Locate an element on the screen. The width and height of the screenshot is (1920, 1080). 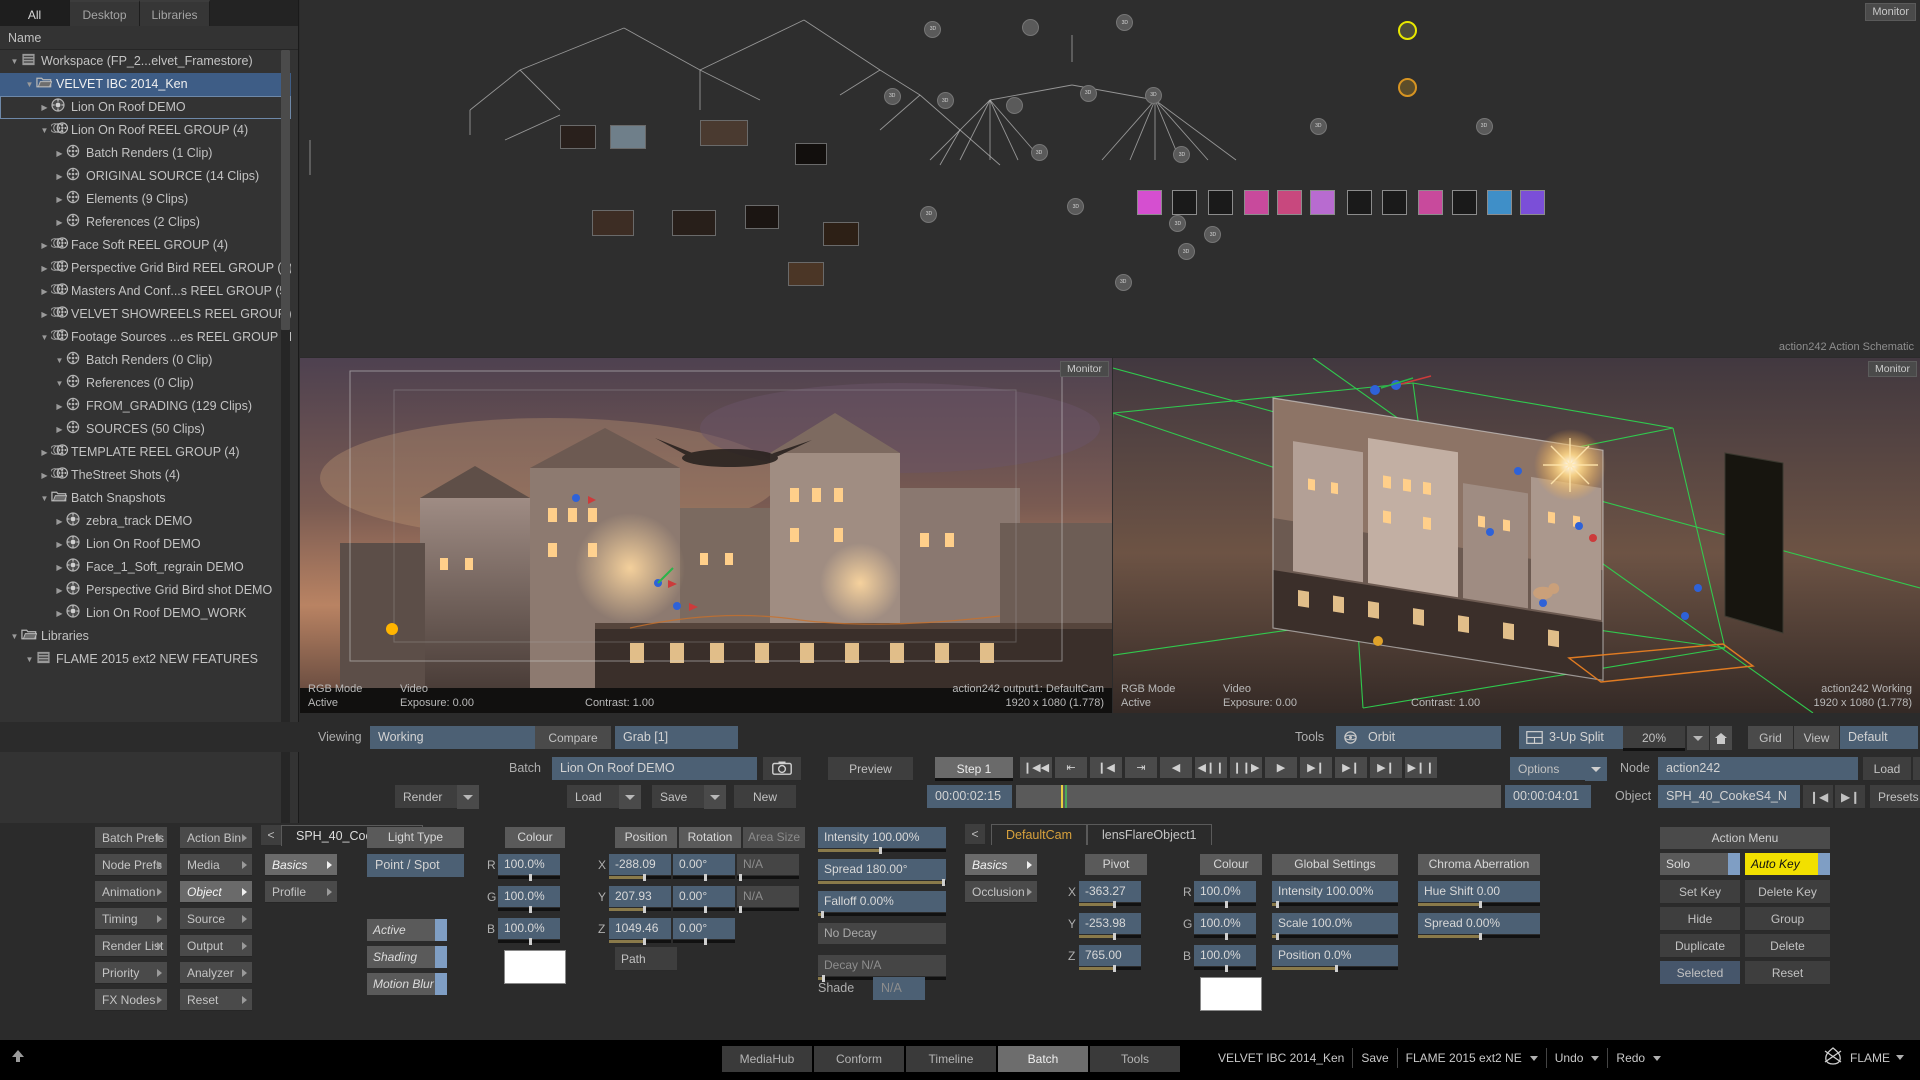
grid-button: Grid is located at coordinates (1770, 738).